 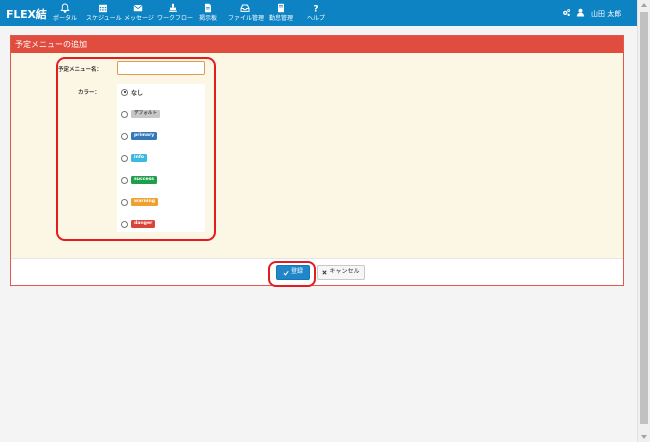 I want to click on nav-label: ポータル, so click(x=64, y=18).